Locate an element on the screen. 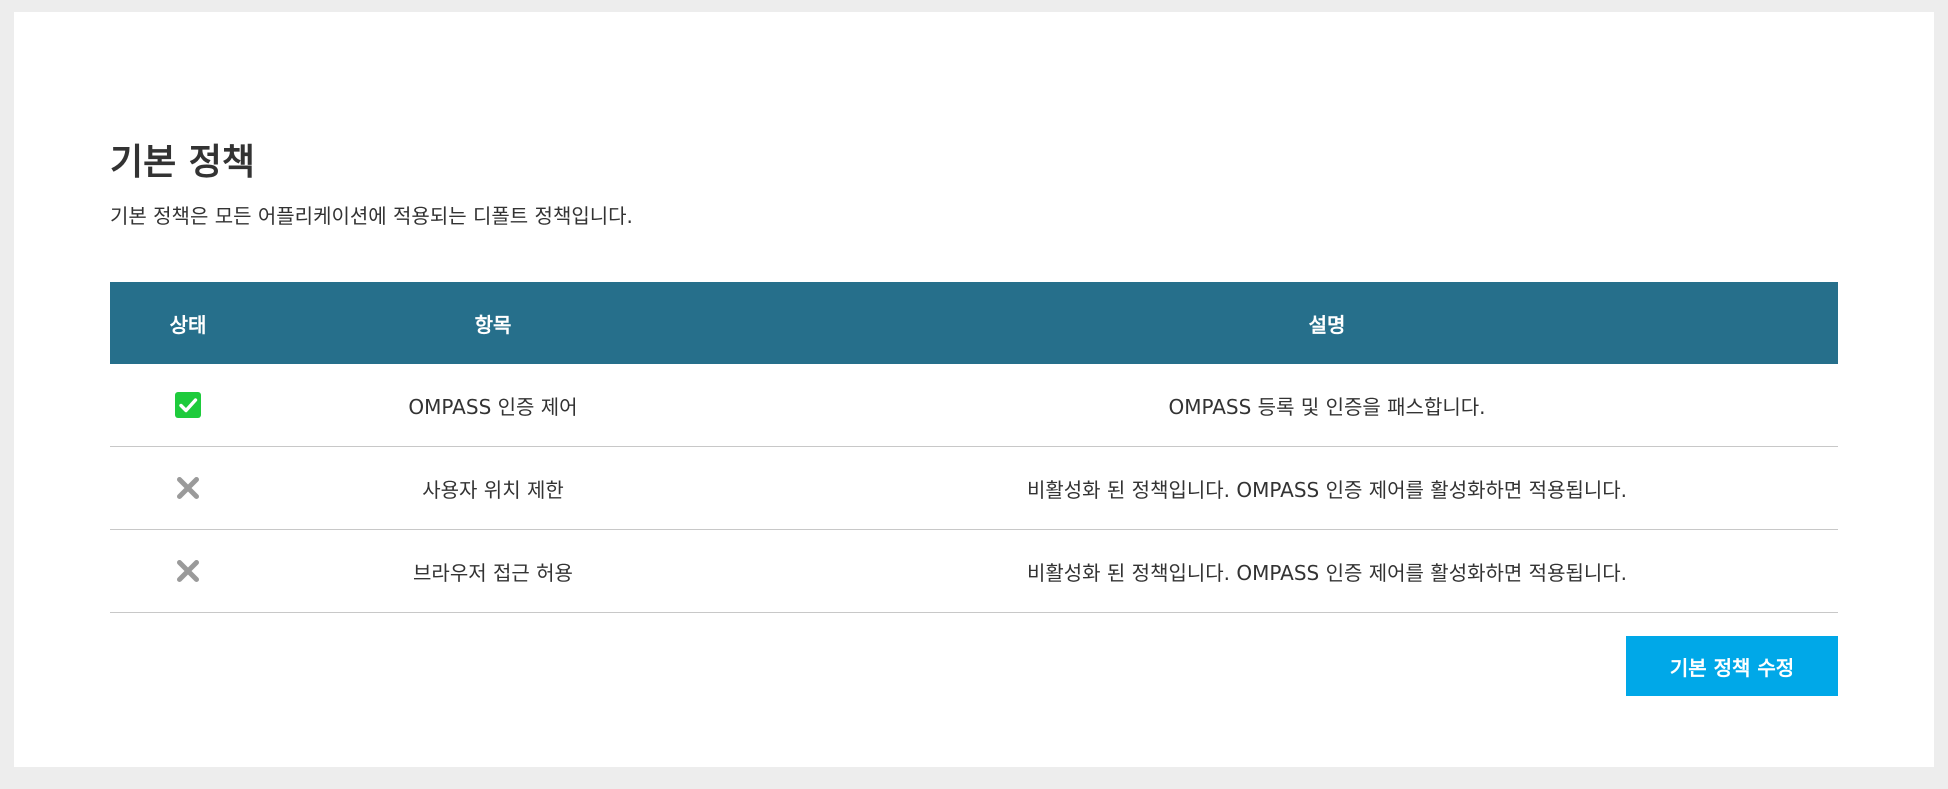 This screenshot has height=789, width=1948. column-header-item: 항목 is located at coordinates (541, 323).